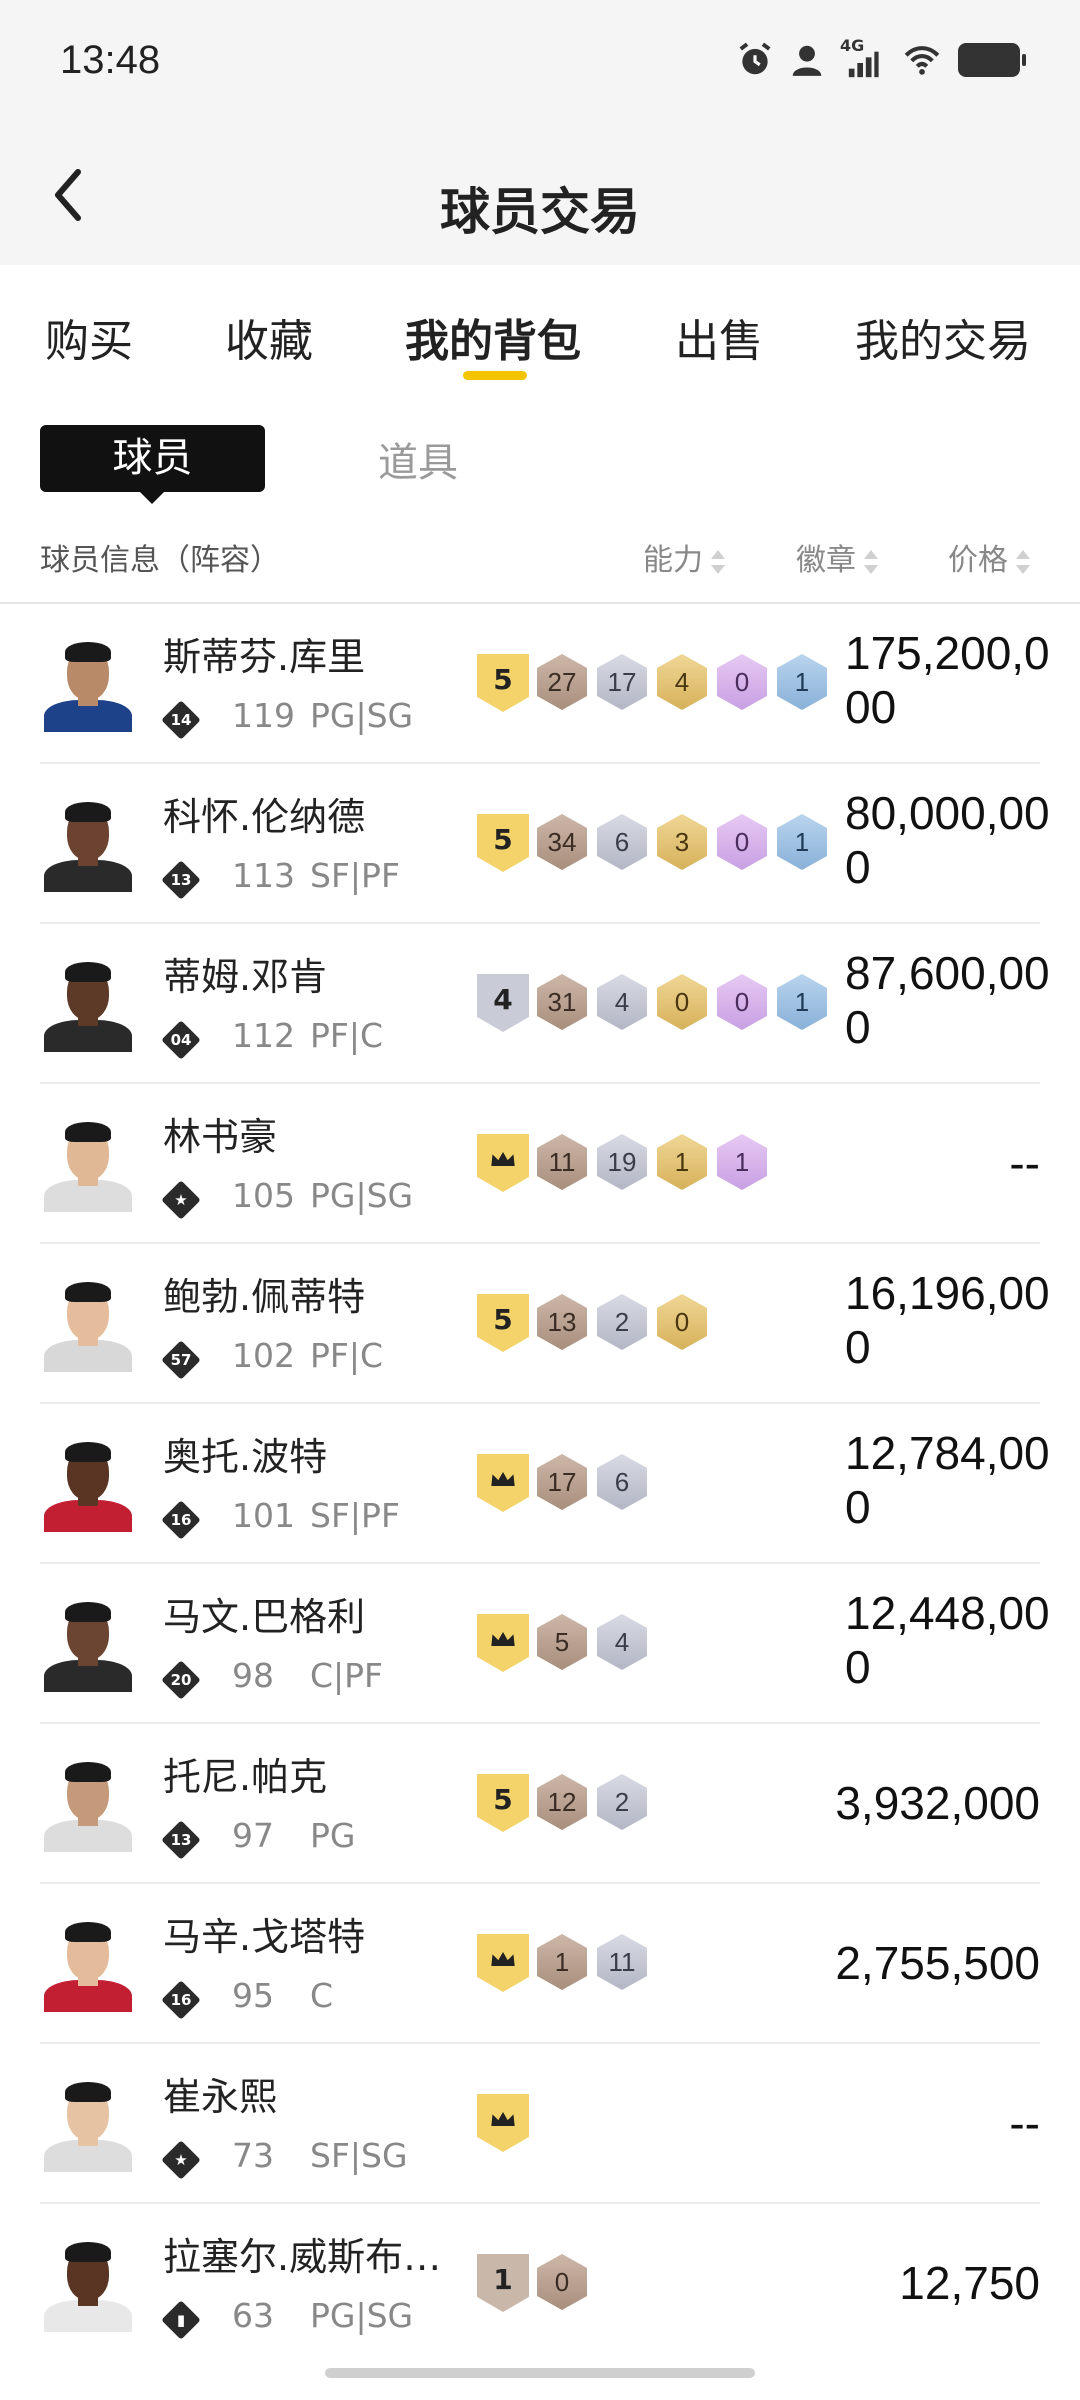  I want to click on player-row: 斯蒂芬.库里 14 119 PG|SG 5 27 17 4 0 1 175,200,000, so click(540, 684).